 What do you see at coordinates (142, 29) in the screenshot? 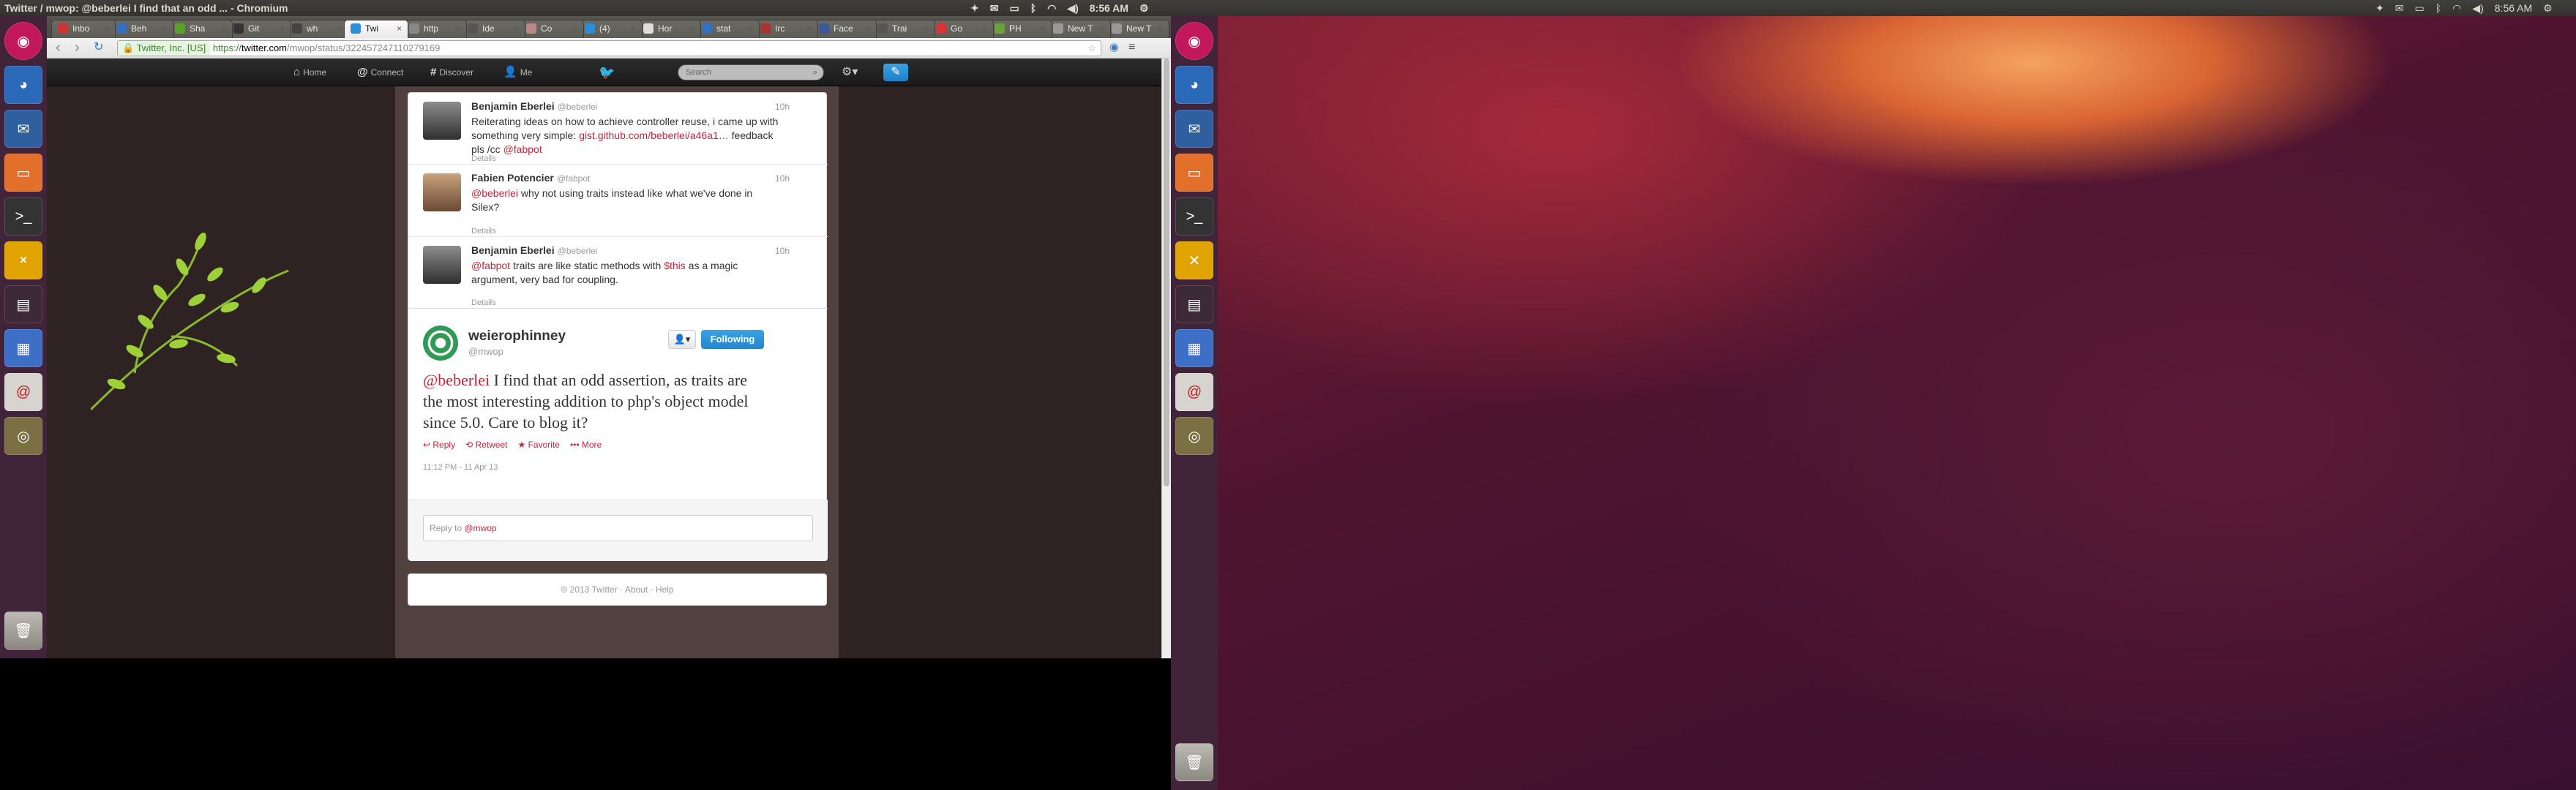
I see `browser-tab: Beh ×` at bounding box center [142, 29].